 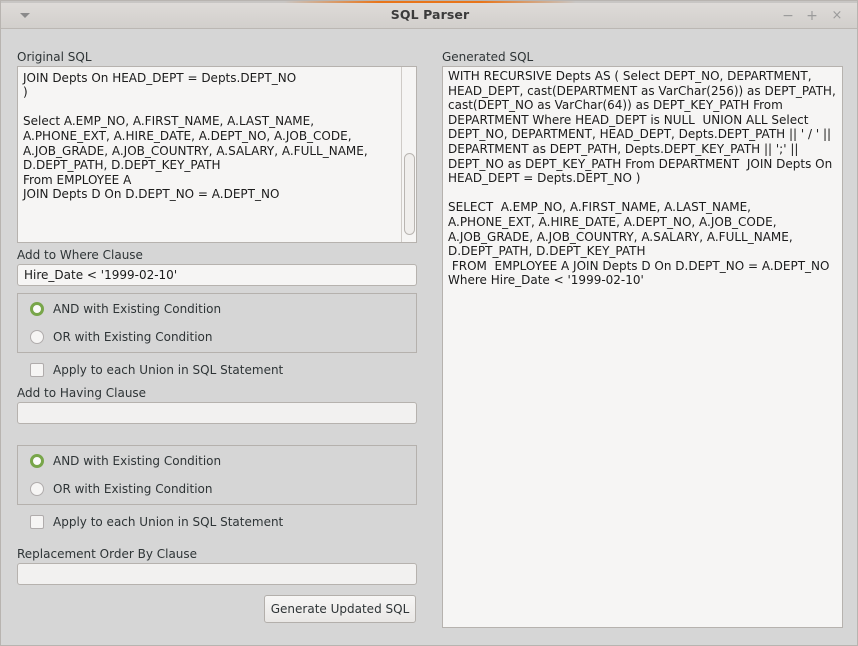 What do you see at coordinates (37, 522) in the screenshot?
I see `having-union-checkbox` at bounding box center [37, 522].